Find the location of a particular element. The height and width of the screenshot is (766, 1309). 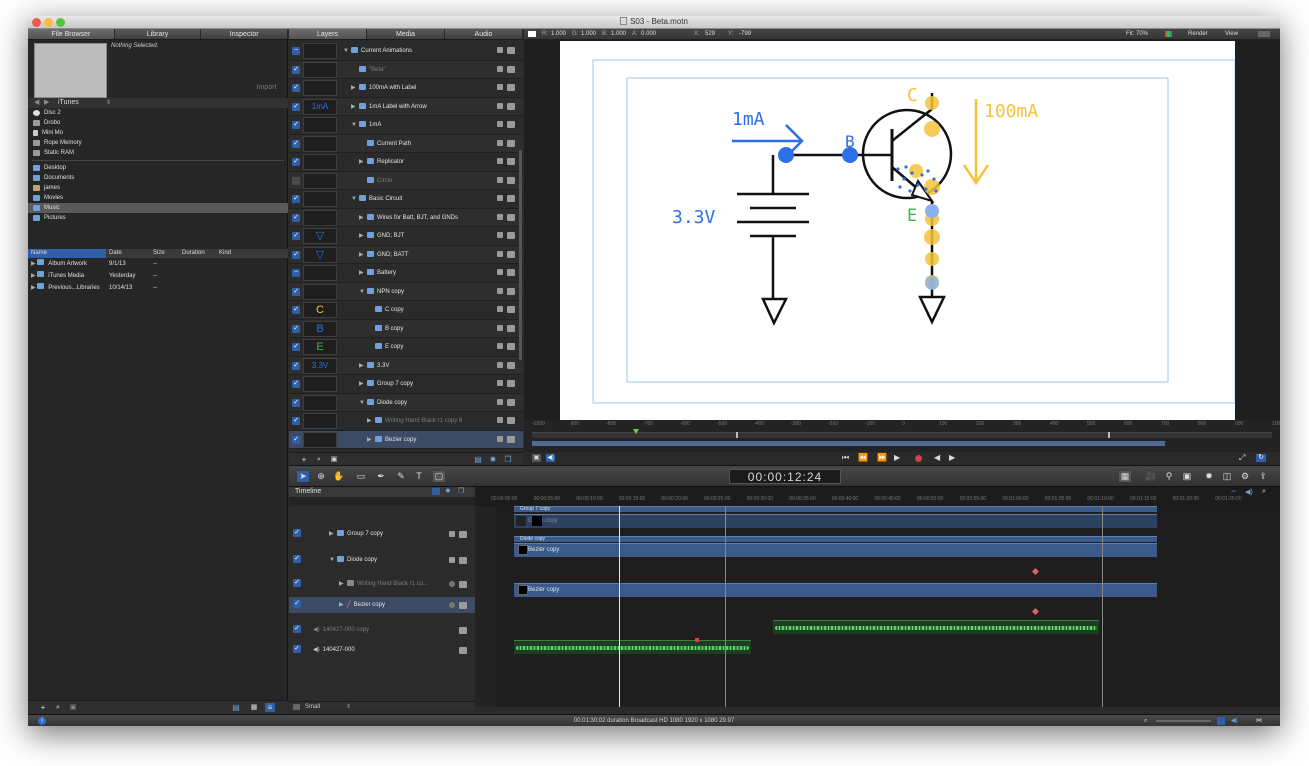

timeline-row: ✓ ◀) 140427-000 is located at coordinates (382, 650).